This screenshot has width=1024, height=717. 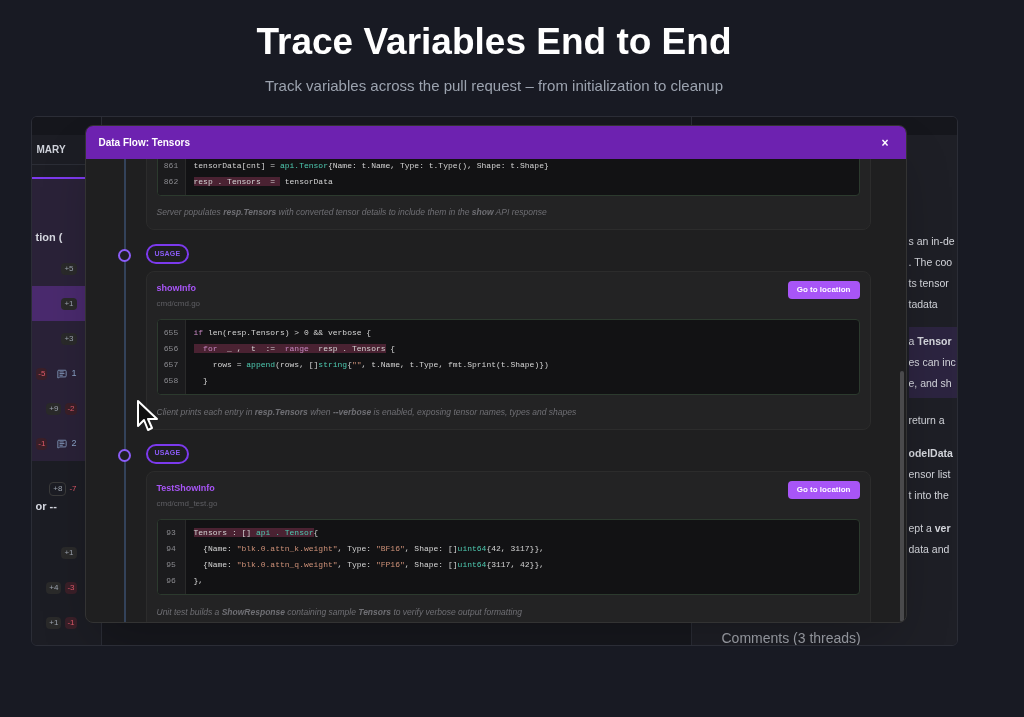 I want to click on deletions-count: -7, so click(x=73, y=489).